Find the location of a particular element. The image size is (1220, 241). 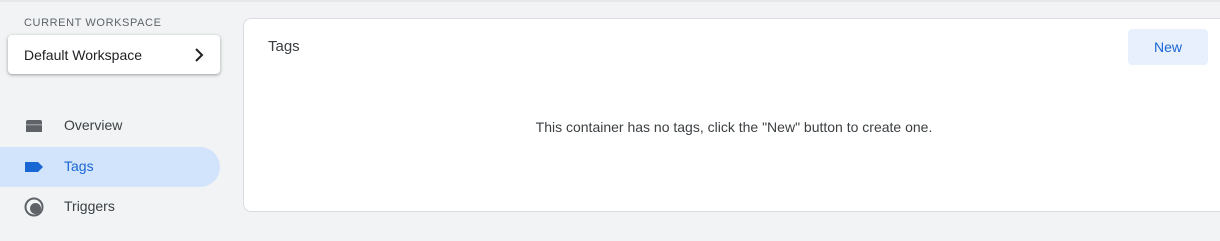

new-tag-button: New is located at coordinates (1168, 47).